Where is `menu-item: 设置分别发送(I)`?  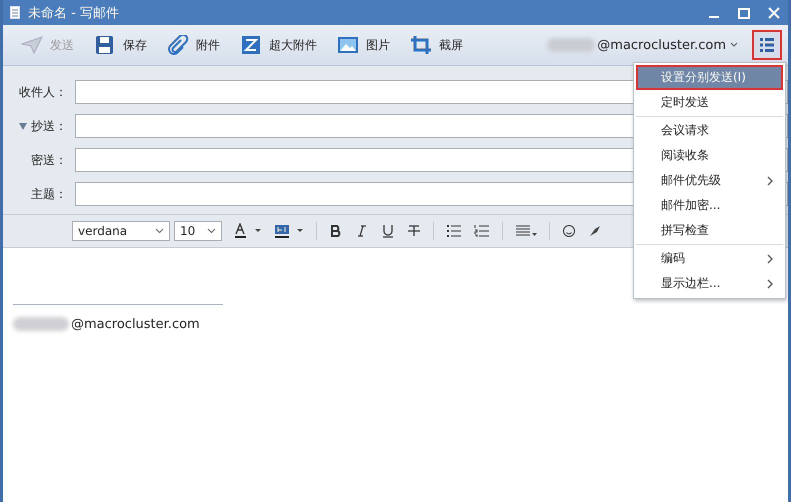
menu-item: 设置分别发送(I) is located at coordinates (709, 77).